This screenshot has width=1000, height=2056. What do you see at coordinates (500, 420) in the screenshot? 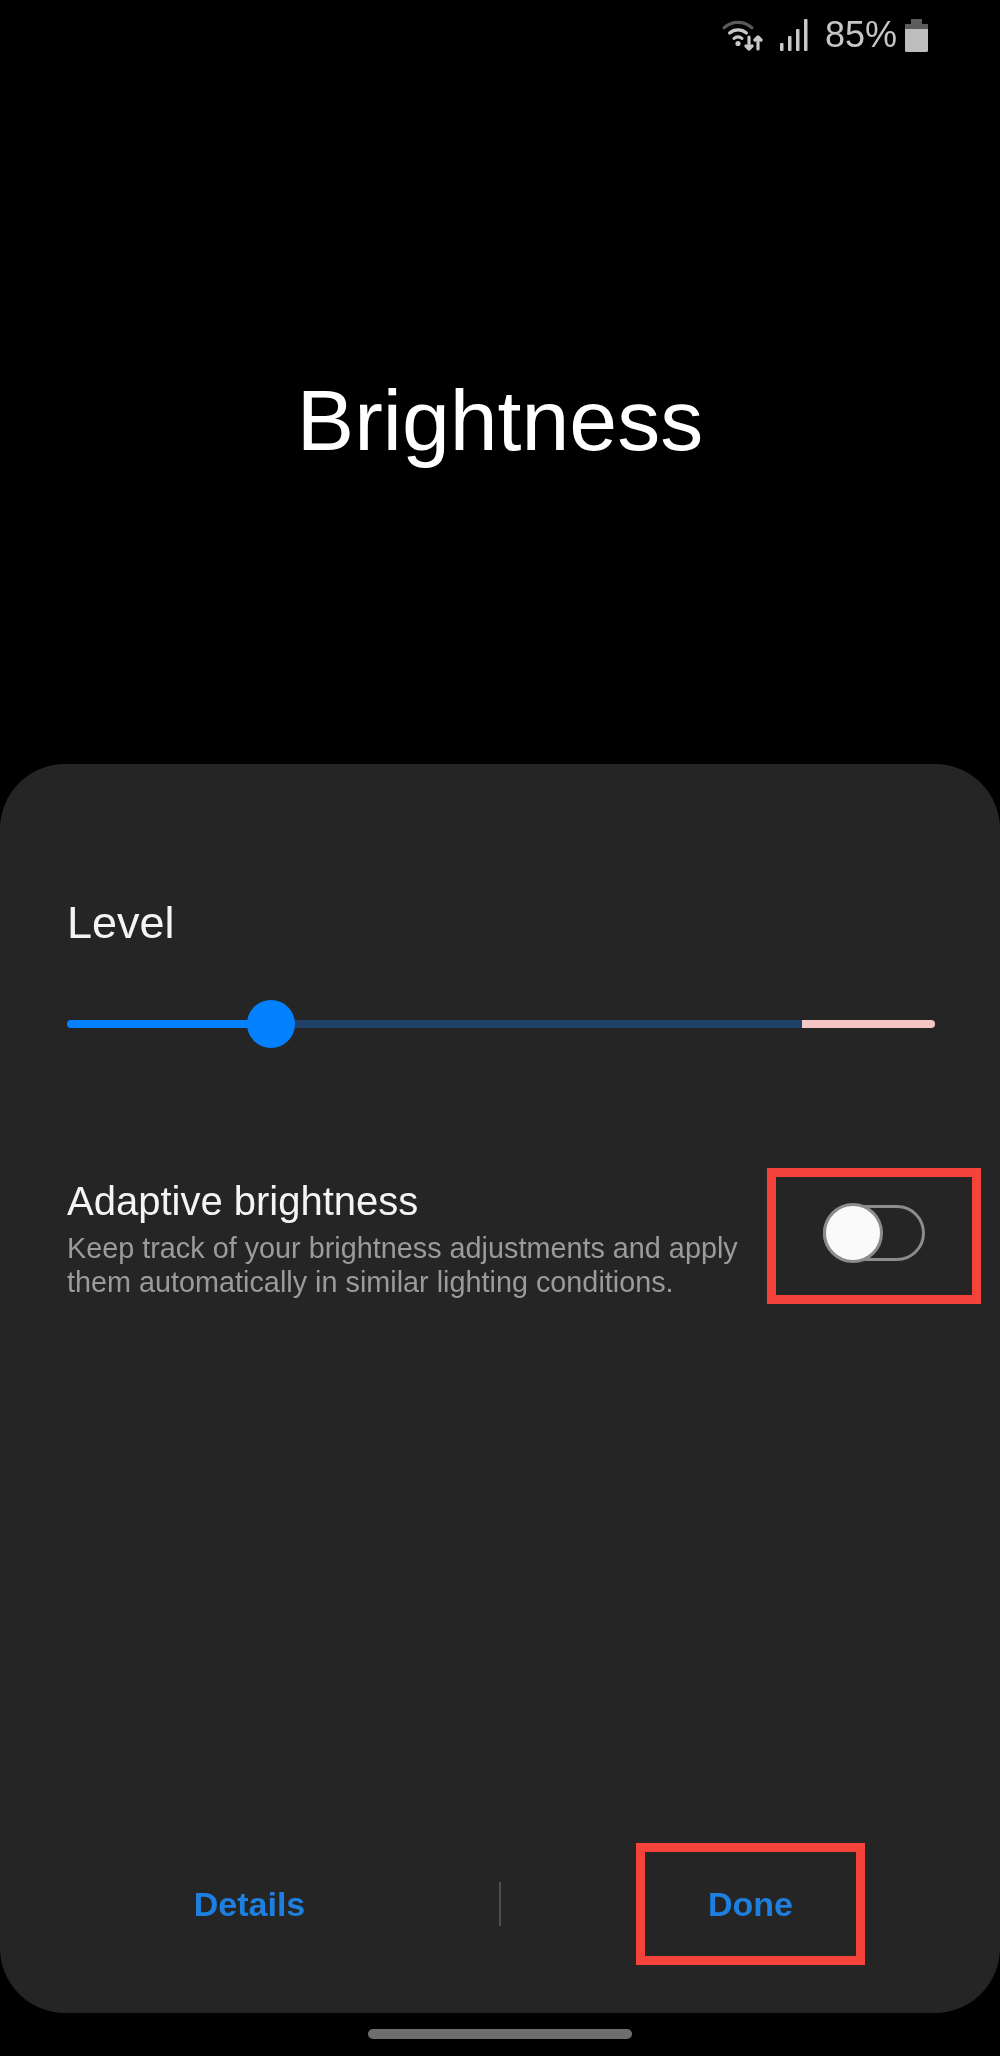
I see `screen-title: Brightness` at bounding box center [500, 420].